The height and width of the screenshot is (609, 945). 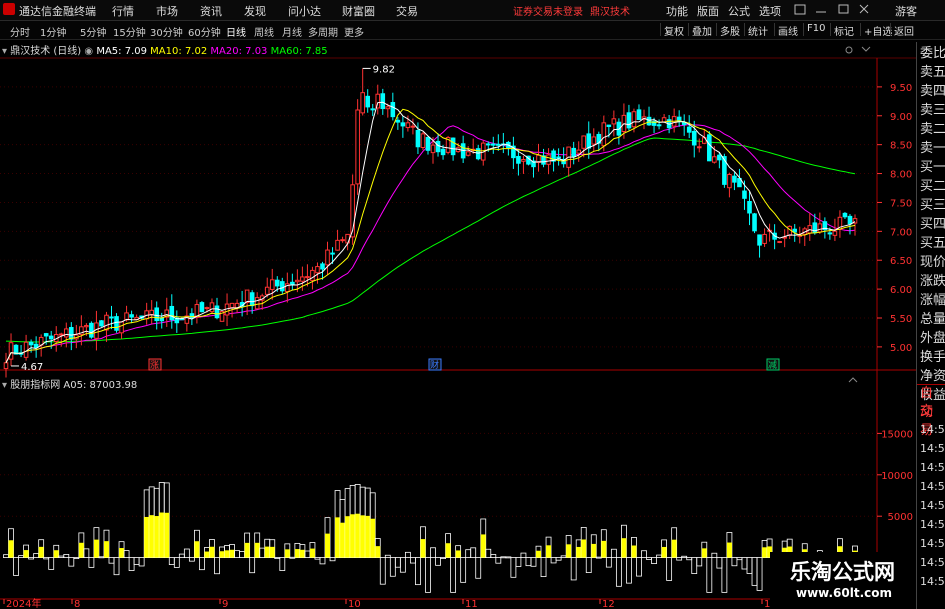 What do you see at coordinates (901, 117) in the screenshot?
I see `y-tick-label: 9.00` at bounding box center [901, 117].